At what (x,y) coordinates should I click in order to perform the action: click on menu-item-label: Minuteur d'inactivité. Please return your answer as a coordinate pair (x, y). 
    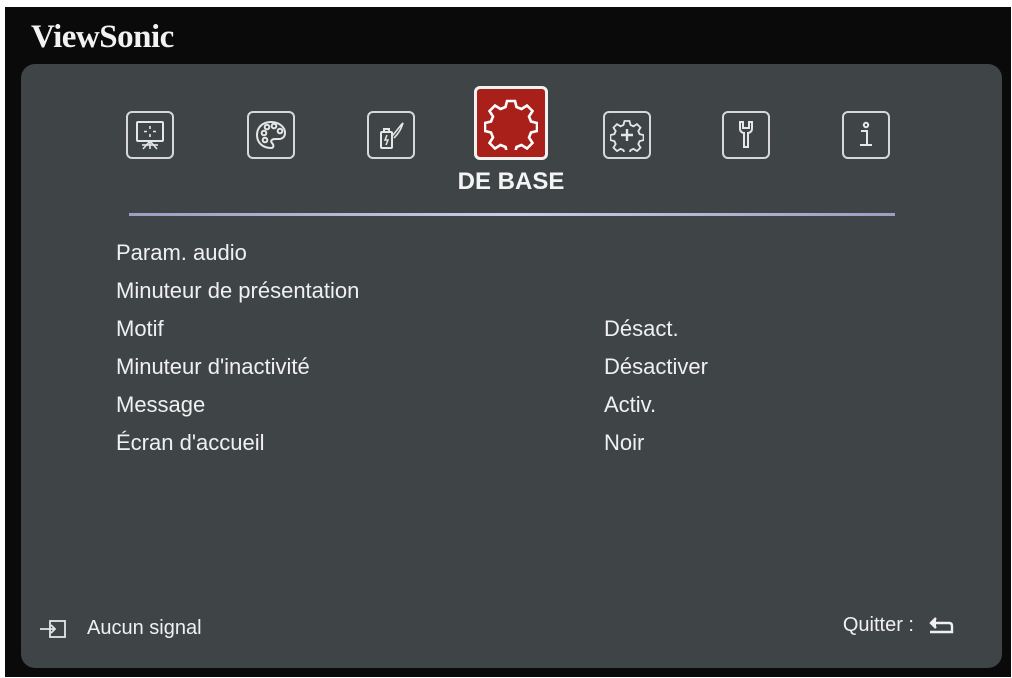
    Looking at the image, I should click on (213, 366).